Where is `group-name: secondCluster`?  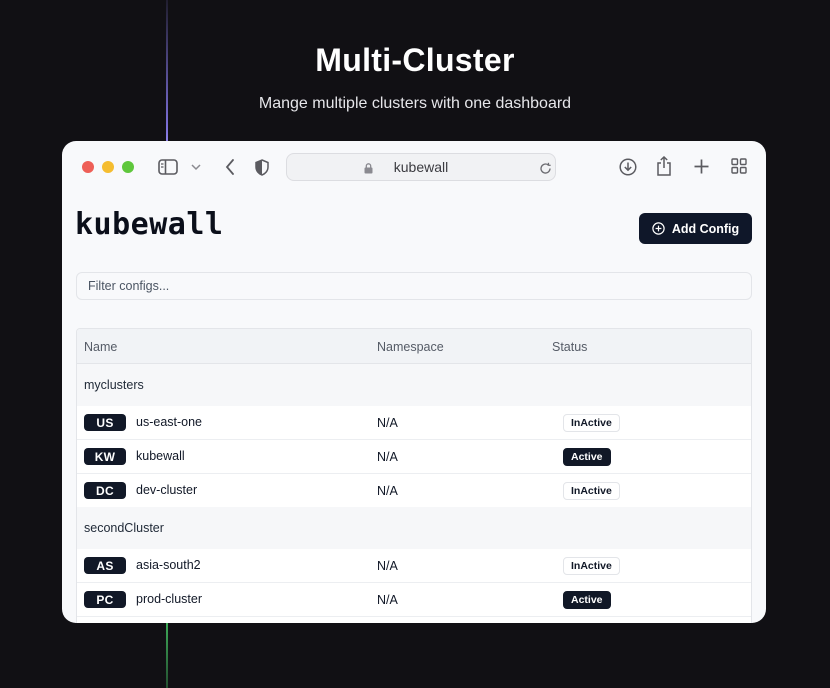 group-name: secondCluster is located at coordinates (124, 528).